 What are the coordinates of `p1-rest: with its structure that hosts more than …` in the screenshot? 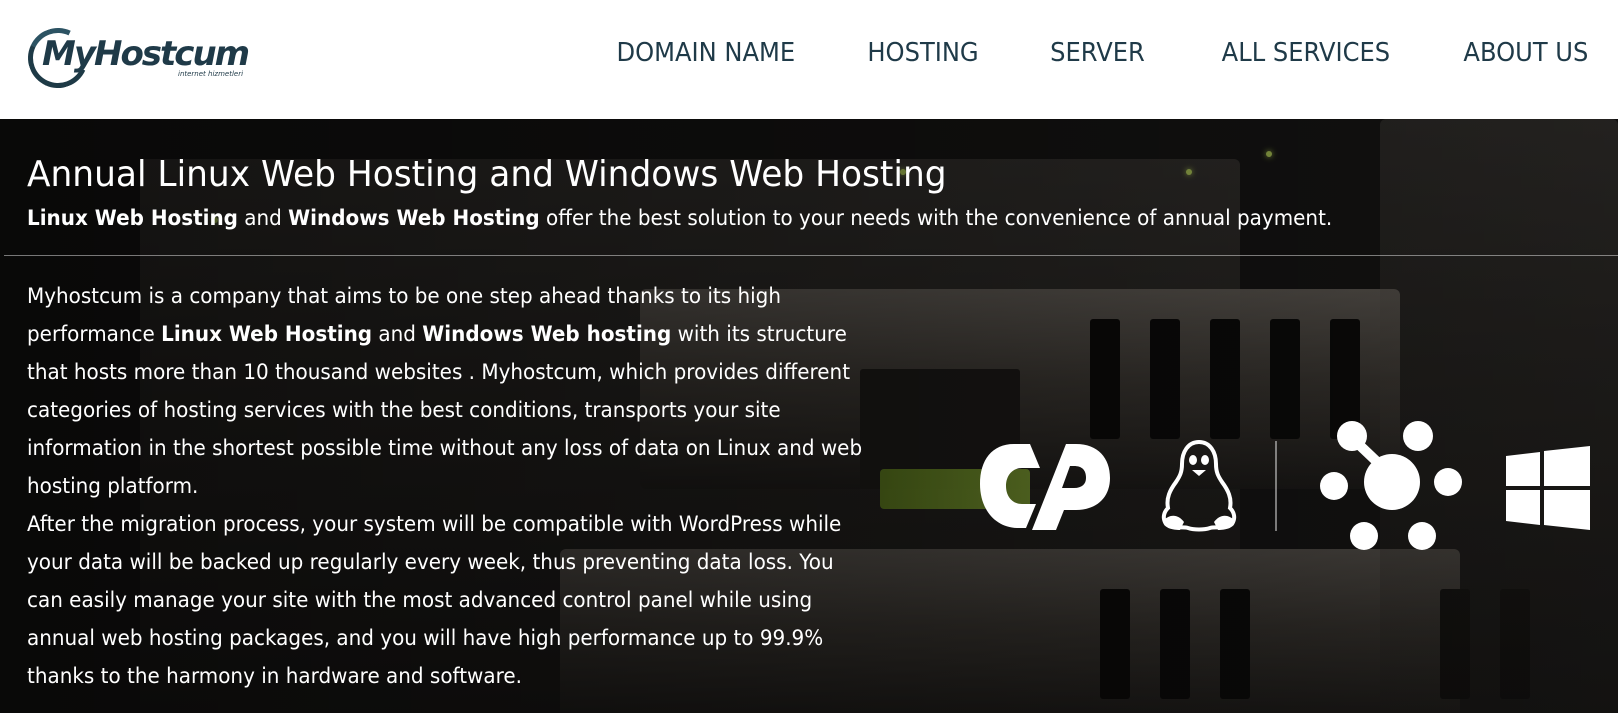 It's located at (445, 410).